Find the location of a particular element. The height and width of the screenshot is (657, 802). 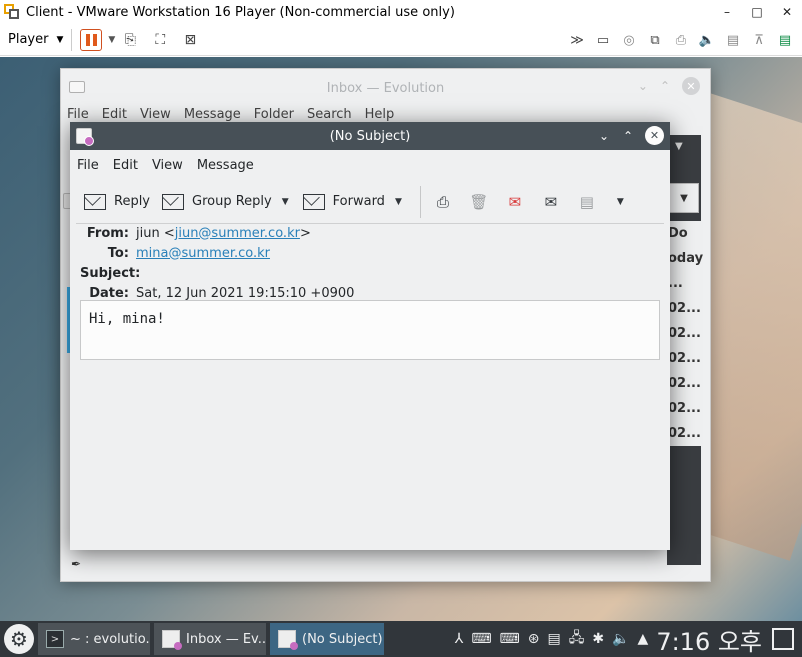

host-toolbar: Player ▼ ▼ ⎘ ⛶ ⊠ ≫ ▭ ◎ ⧉ ⎙ 🔈 ▤ ⊼ ▤ is located at coordinates (401, 40).